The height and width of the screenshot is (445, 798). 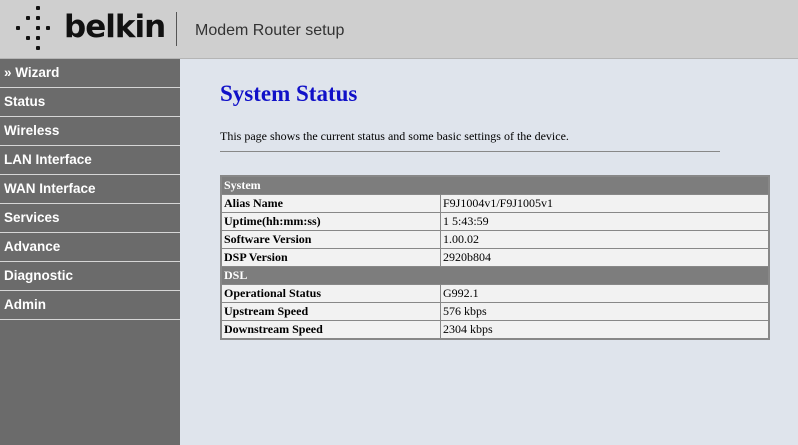 I want to click on row-label: Upstream Speed, so click(x=331, y=311).